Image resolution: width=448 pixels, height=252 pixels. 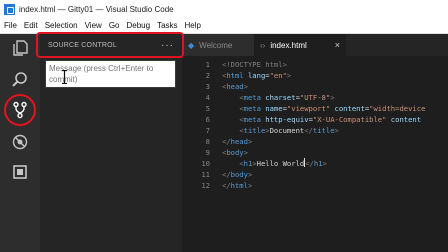 I want to click on code-text: <html lang="en">, so click(x=256, y=75).